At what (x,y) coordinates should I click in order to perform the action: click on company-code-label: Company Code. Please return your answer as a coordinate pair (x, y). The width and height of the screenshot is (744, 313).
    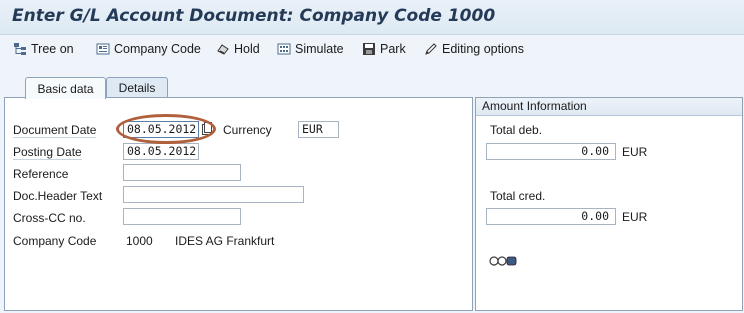
    Looking at the image, I should click on (157, 49).